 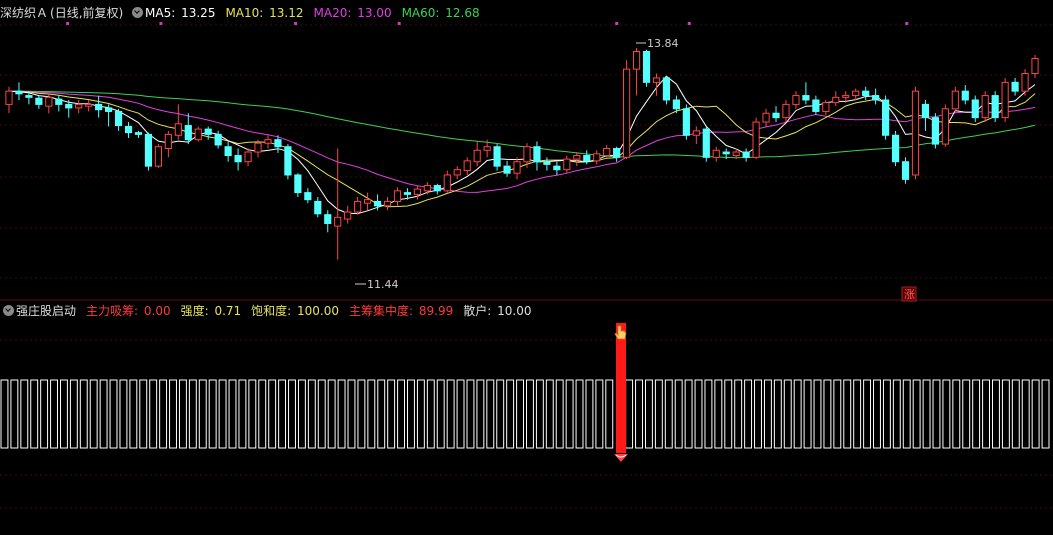 I want to click on ma20-value: 13.00, so click(x=374, y=13).